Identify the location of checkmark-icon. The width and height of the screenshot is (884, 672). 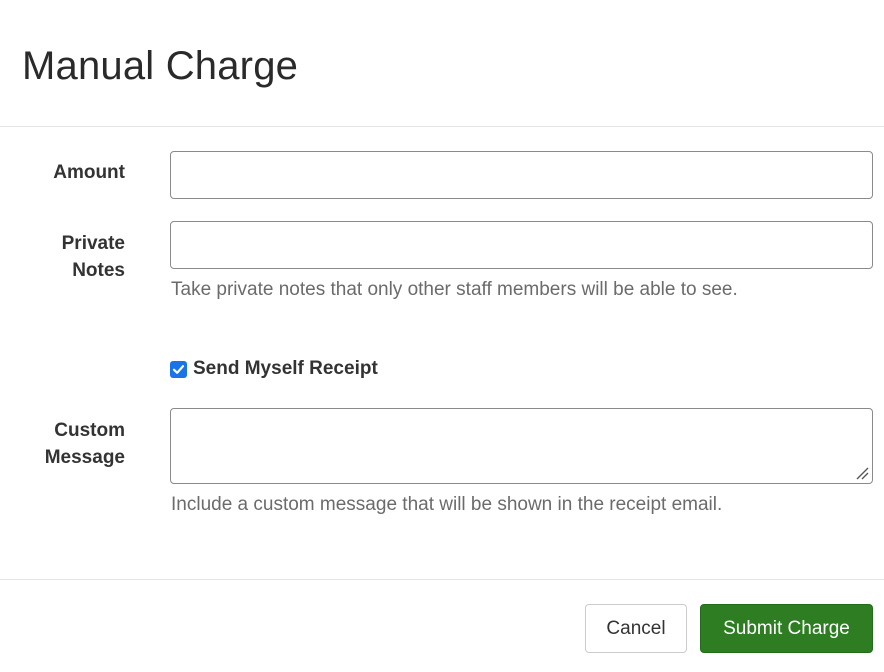
(178, 369).